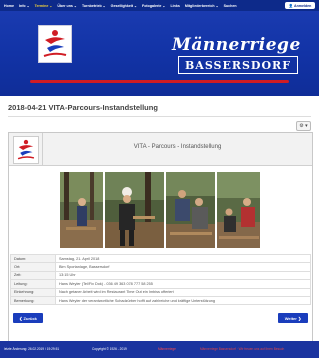 This screenshot has width=320, height=358. Describe the element at coordinates (33, 292) in the screenshot. I see `row-key: Einkehrung:` at that location.